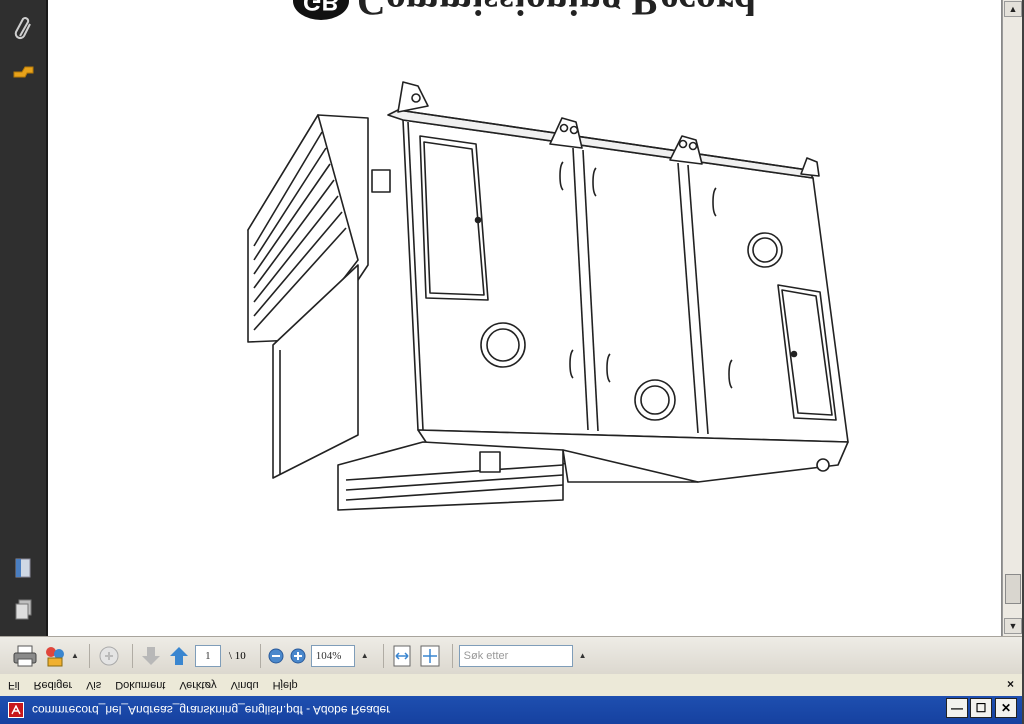 This screenshot has height=724, width=1024. I want to click on maximize-button: ☐, so click(981, 708).